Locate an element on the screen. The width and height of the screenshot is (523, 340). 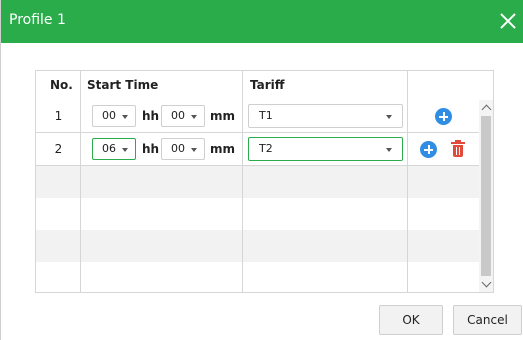
grid-header: No. Start Time Tariff is located at coordinates (264, 86).